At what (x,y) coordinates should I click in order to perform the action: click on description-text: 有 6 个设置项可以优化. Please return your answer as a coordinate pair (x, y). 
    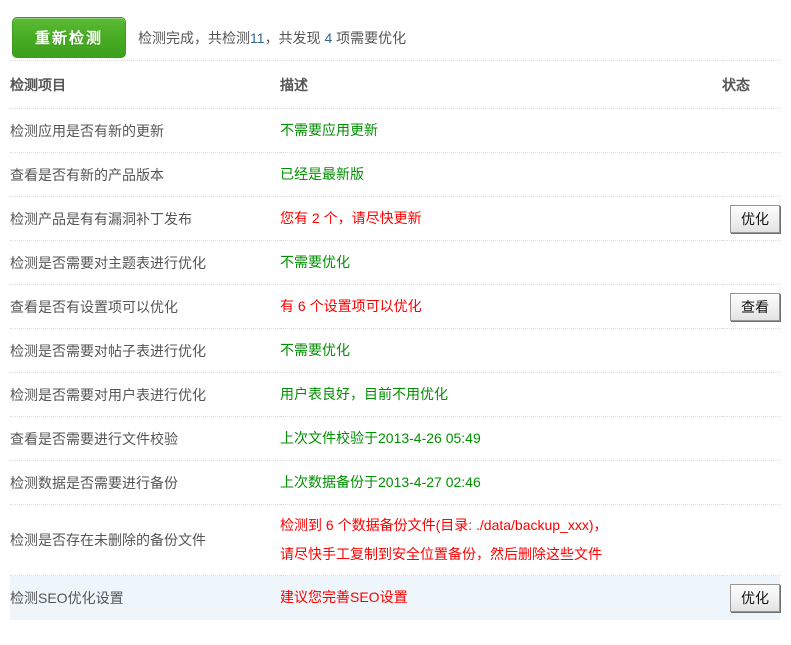
    Looking at the image, I should click on (351, 306).